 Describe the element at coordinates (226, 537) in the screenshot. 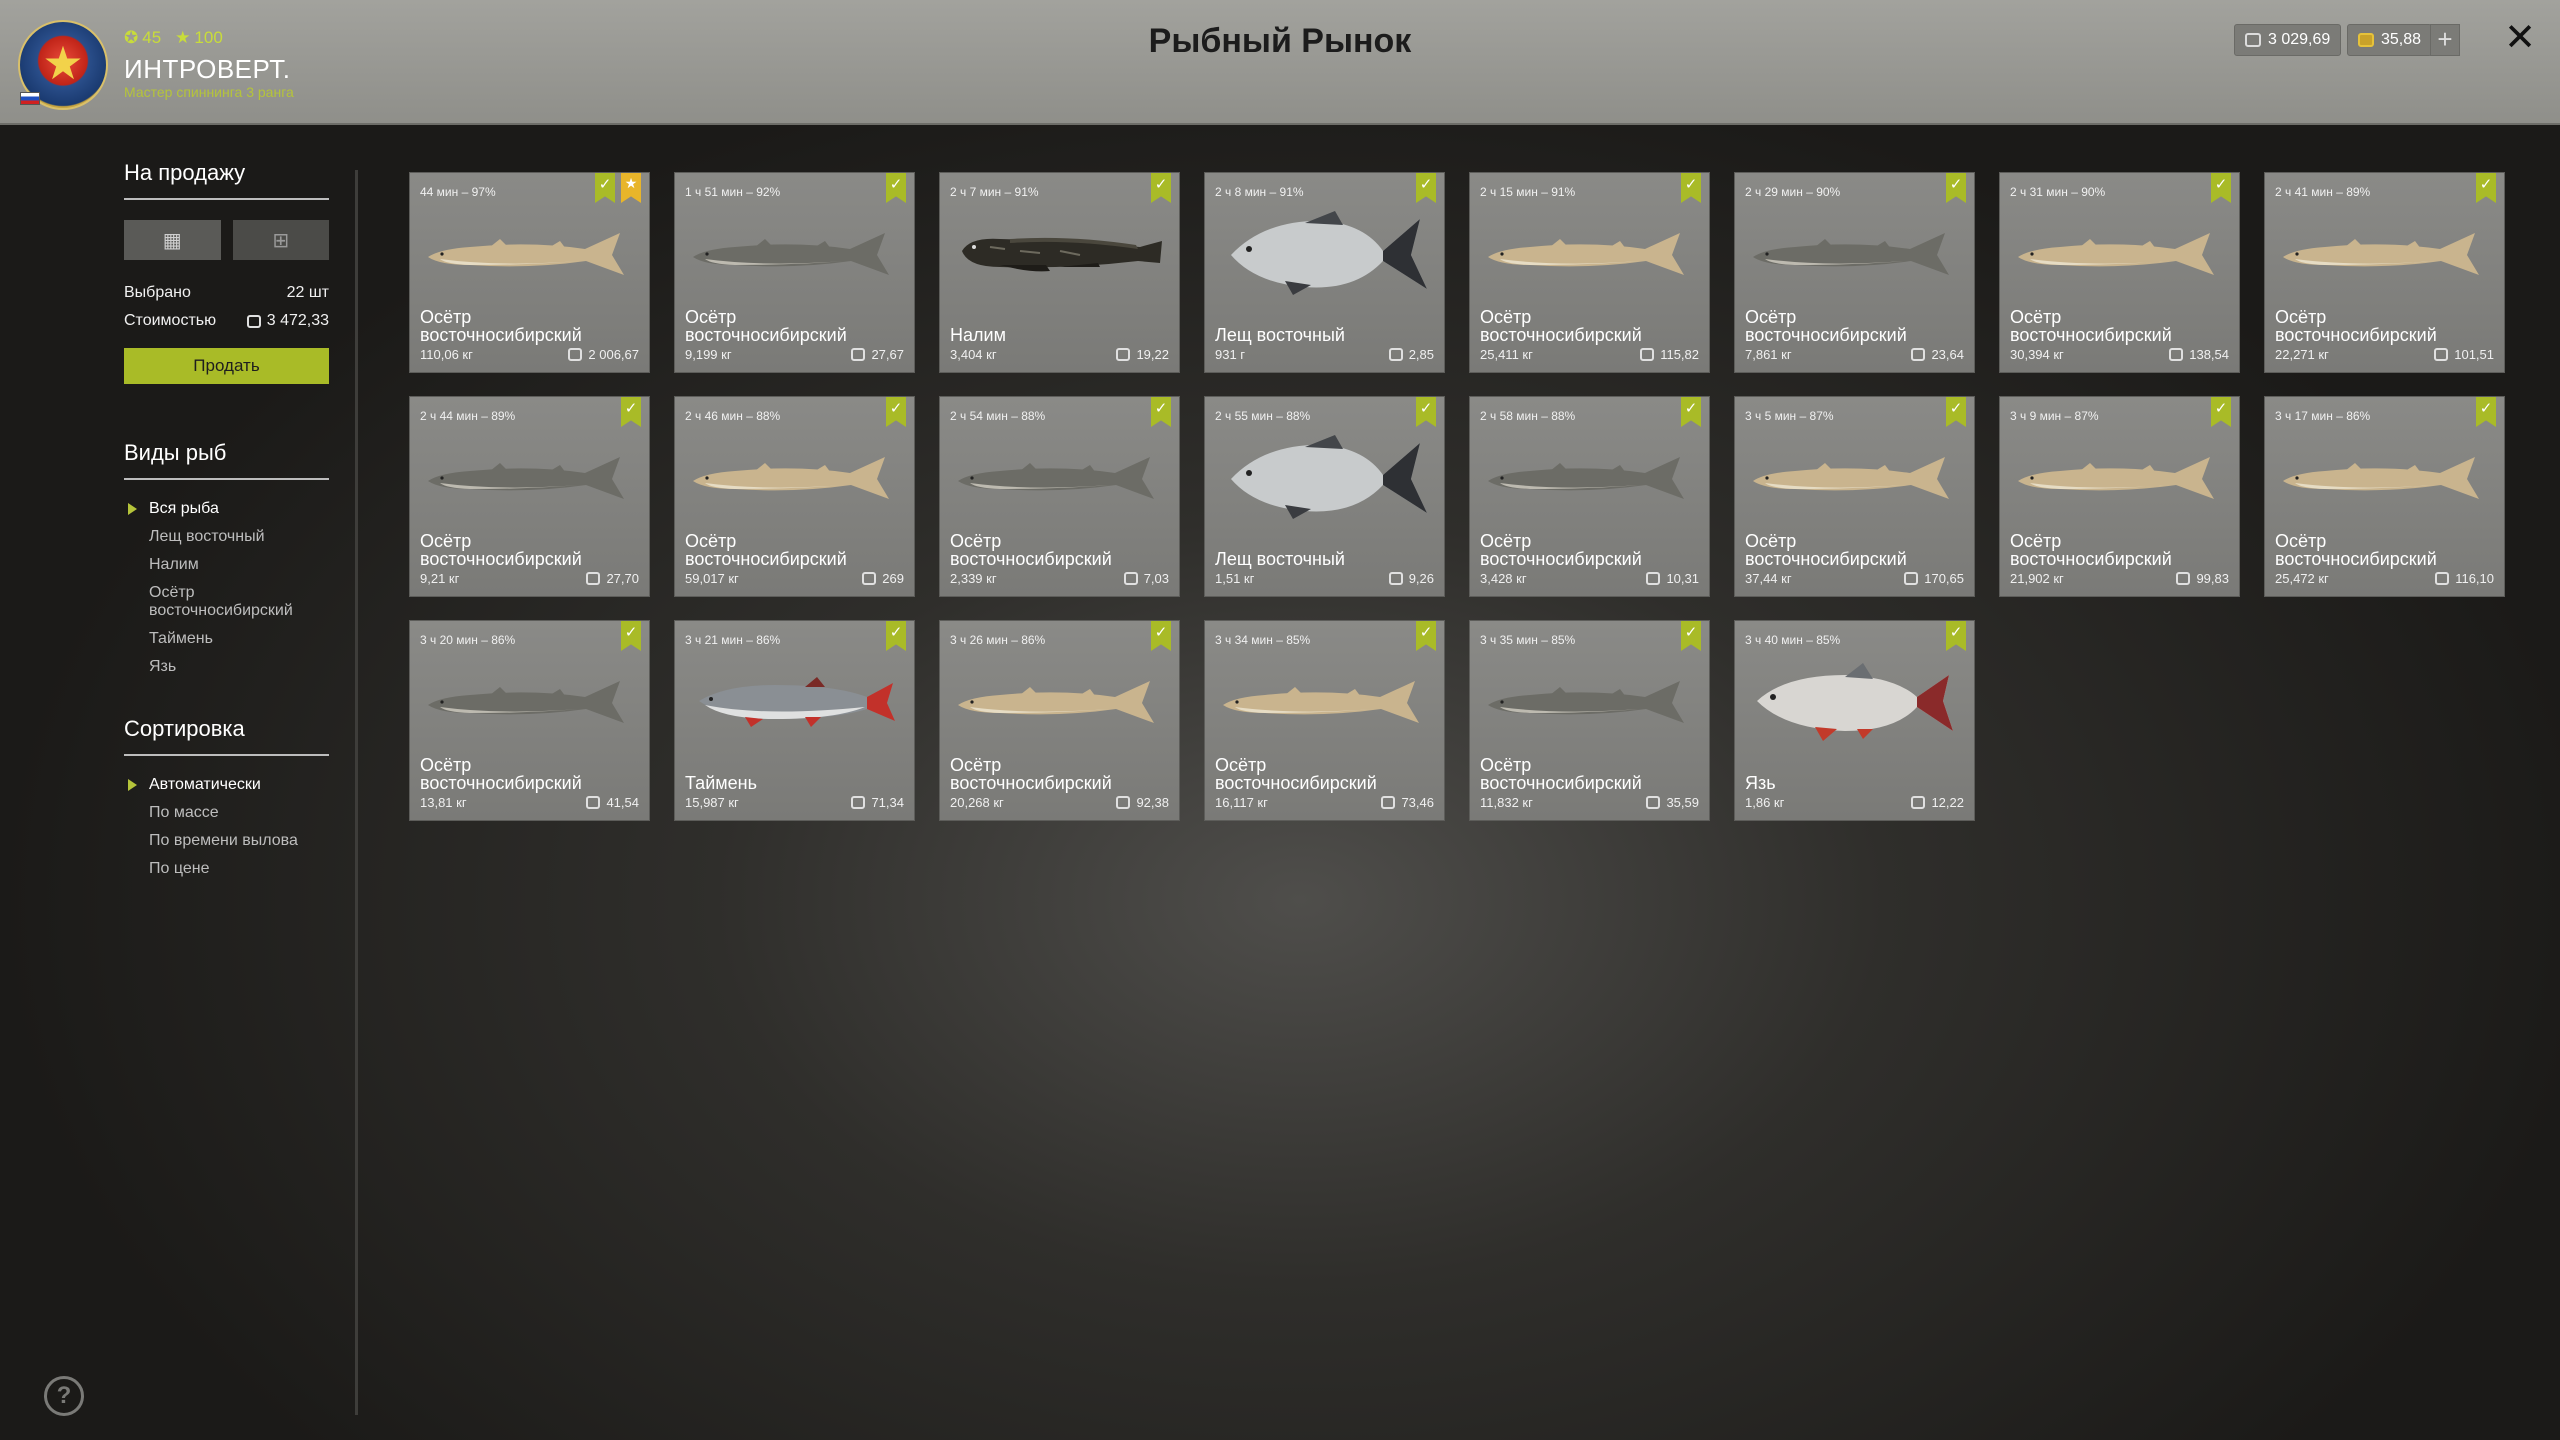

I see `fish-type-filter-1: Лещ восточный` at that location.